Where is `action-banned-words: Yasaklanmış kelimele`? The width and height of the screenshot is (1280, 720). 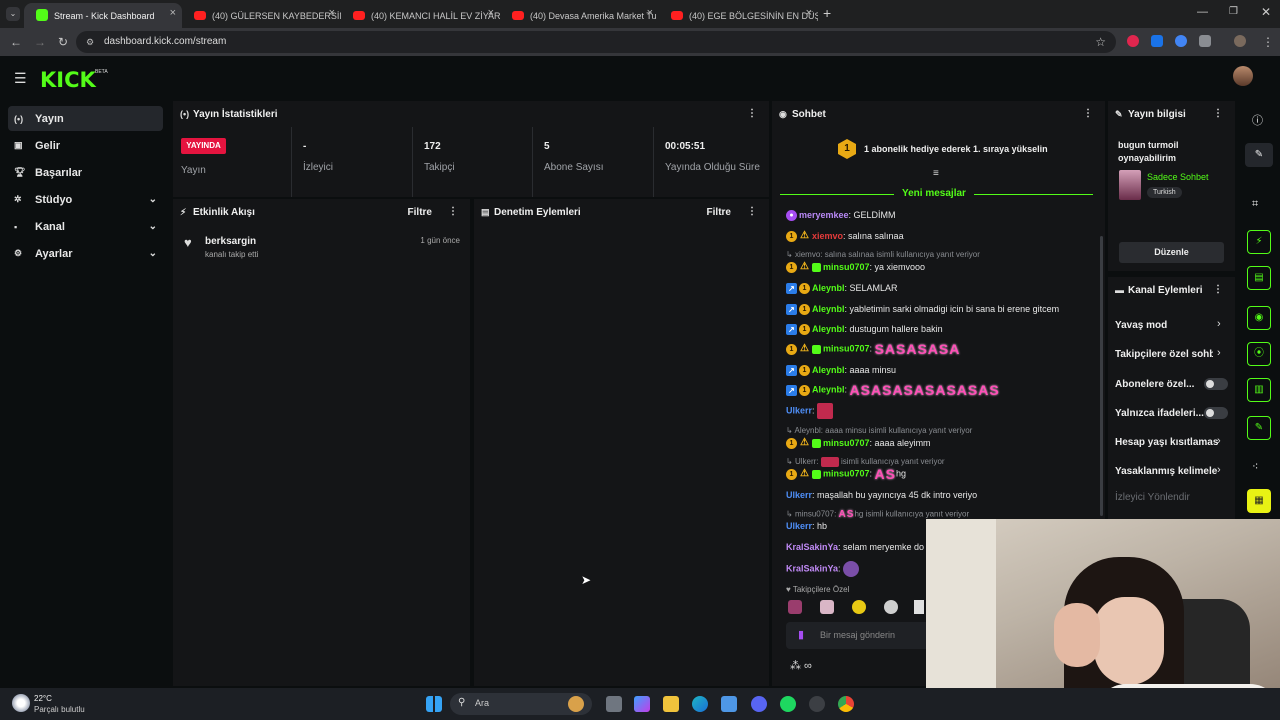
action-banned-words: Yasaklanmış kelimele is located at coordinates (1166, 471).